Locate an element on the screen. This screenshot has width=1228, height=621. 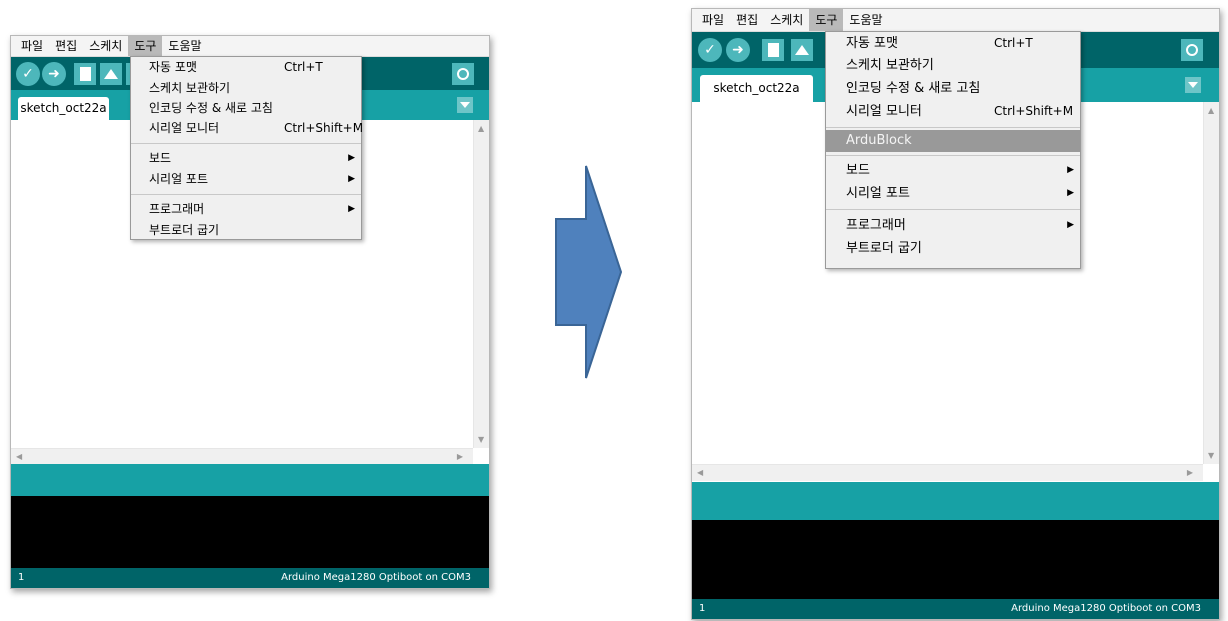
menu-item-ardublock: ArduBlock is located at coordinates (953, 141).